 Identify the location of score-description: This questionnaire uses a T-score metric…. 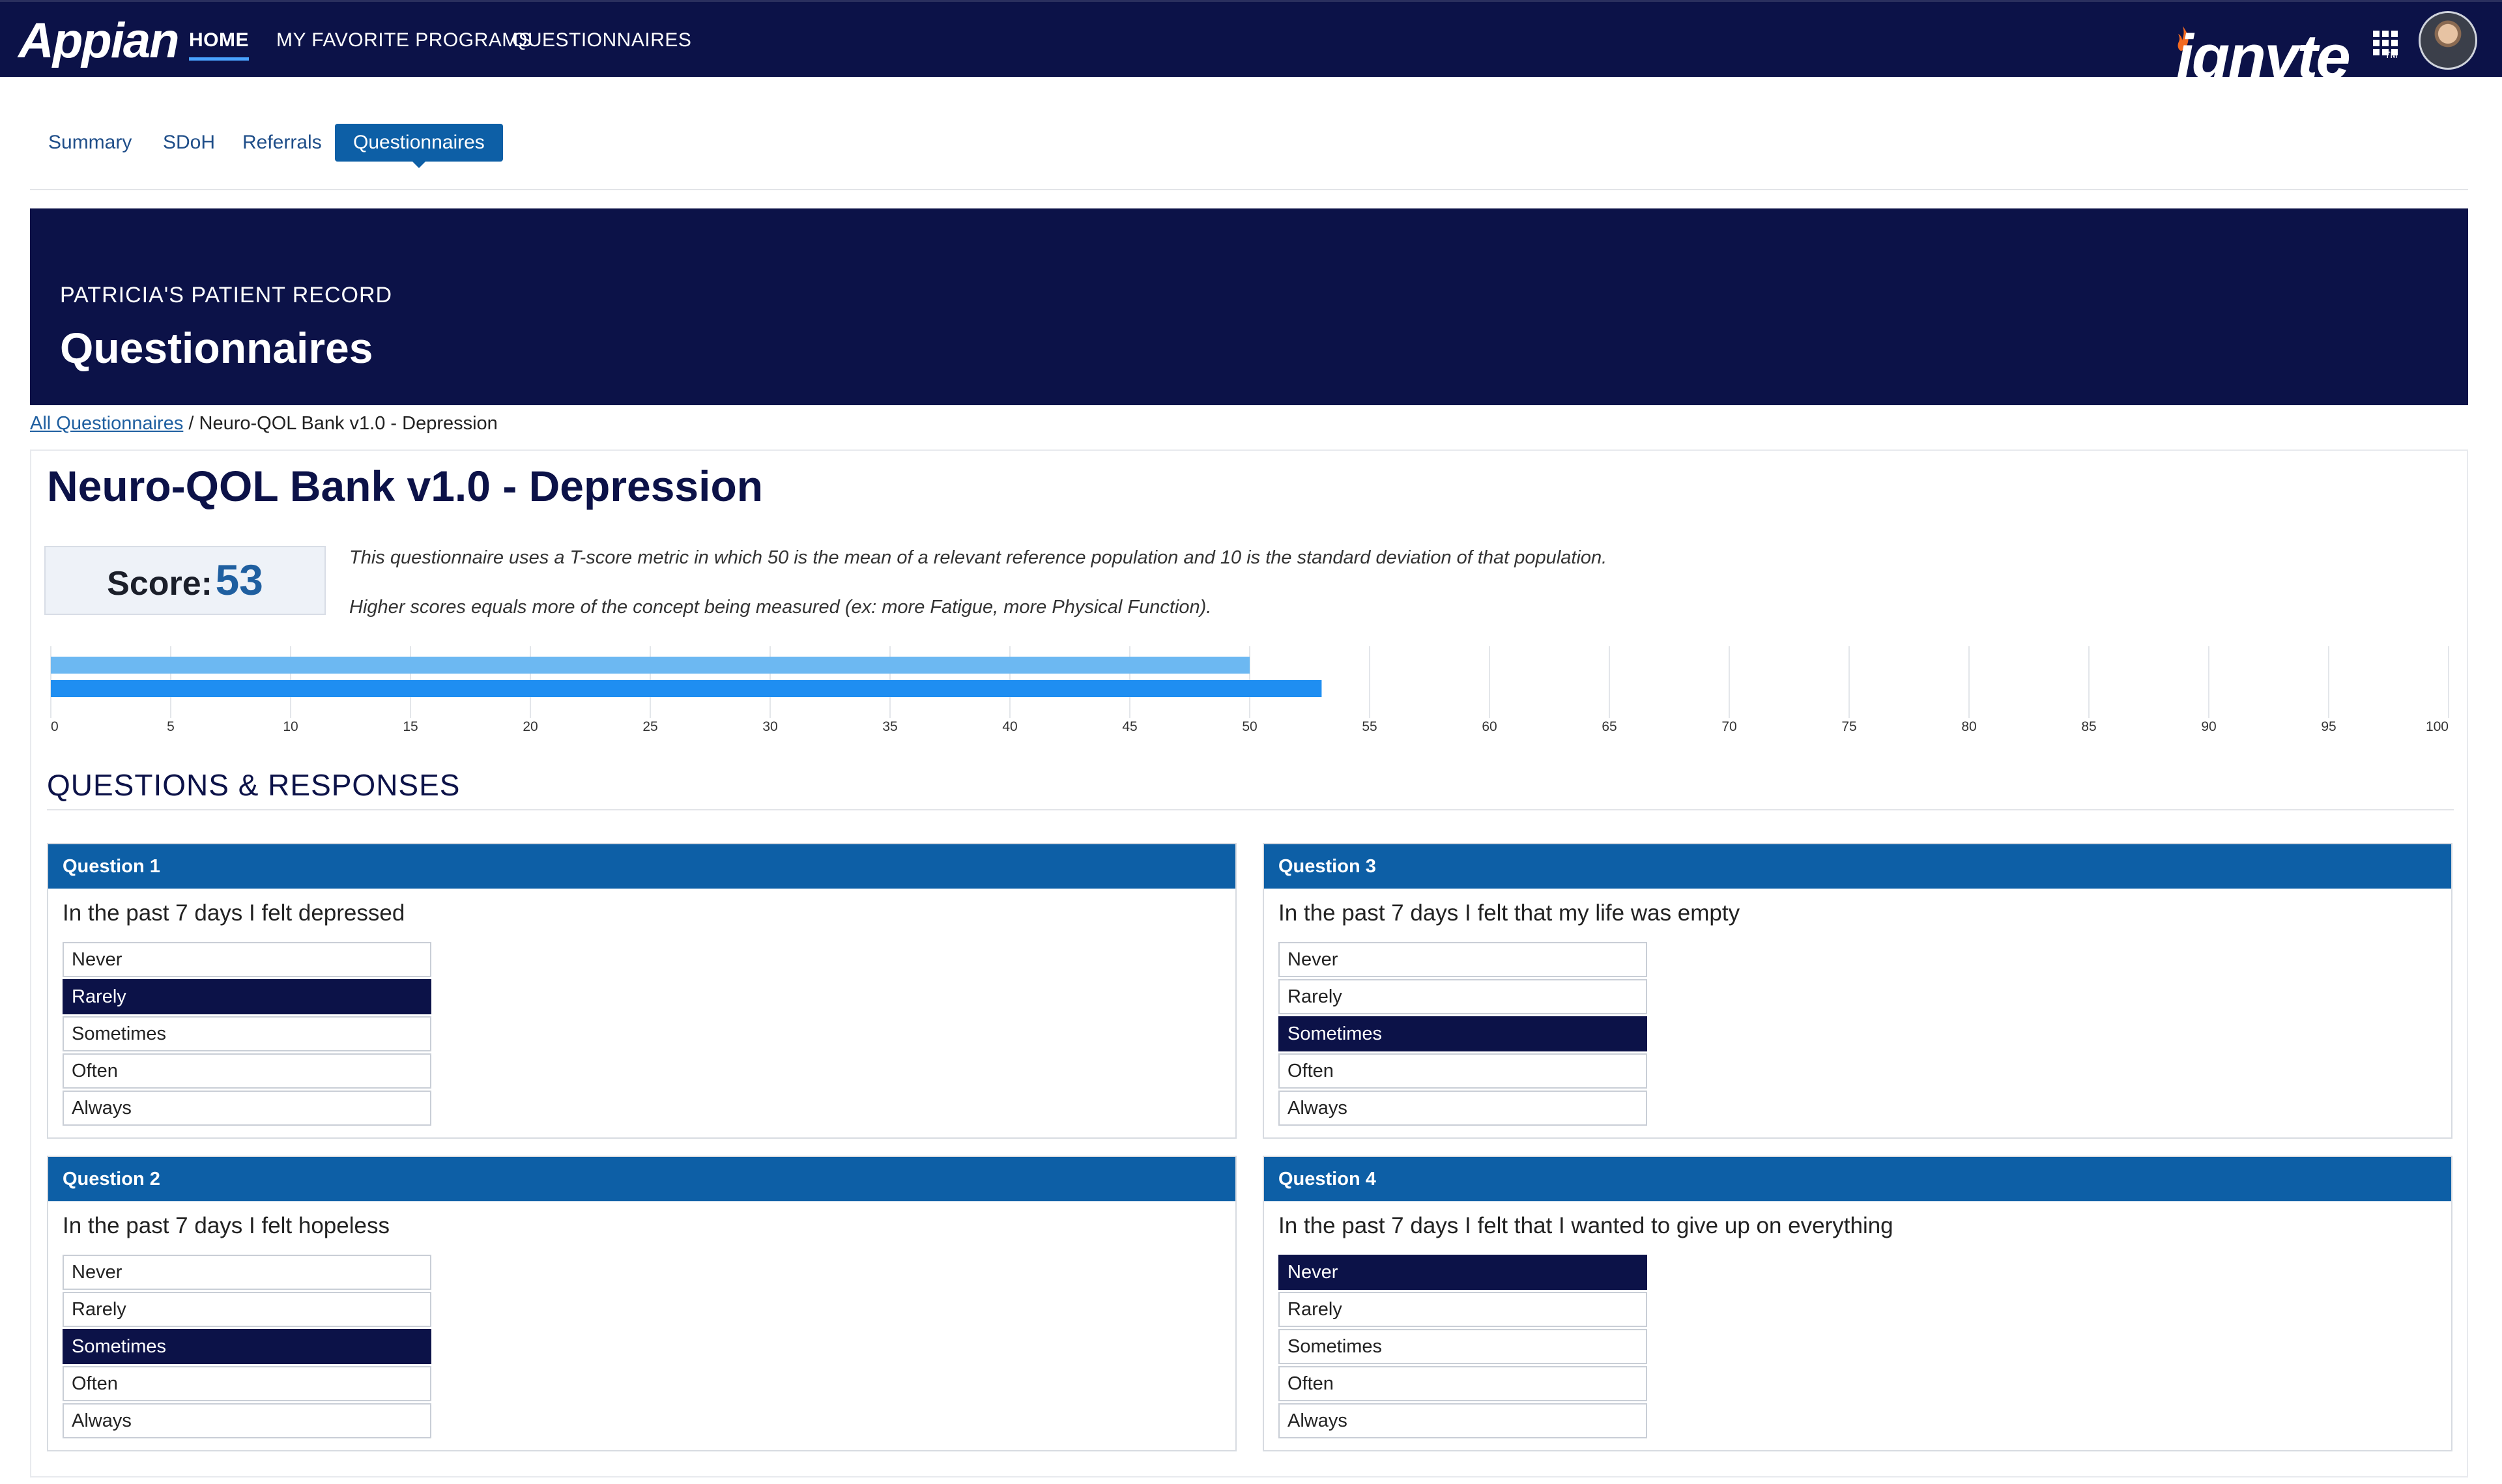
(978, 558).